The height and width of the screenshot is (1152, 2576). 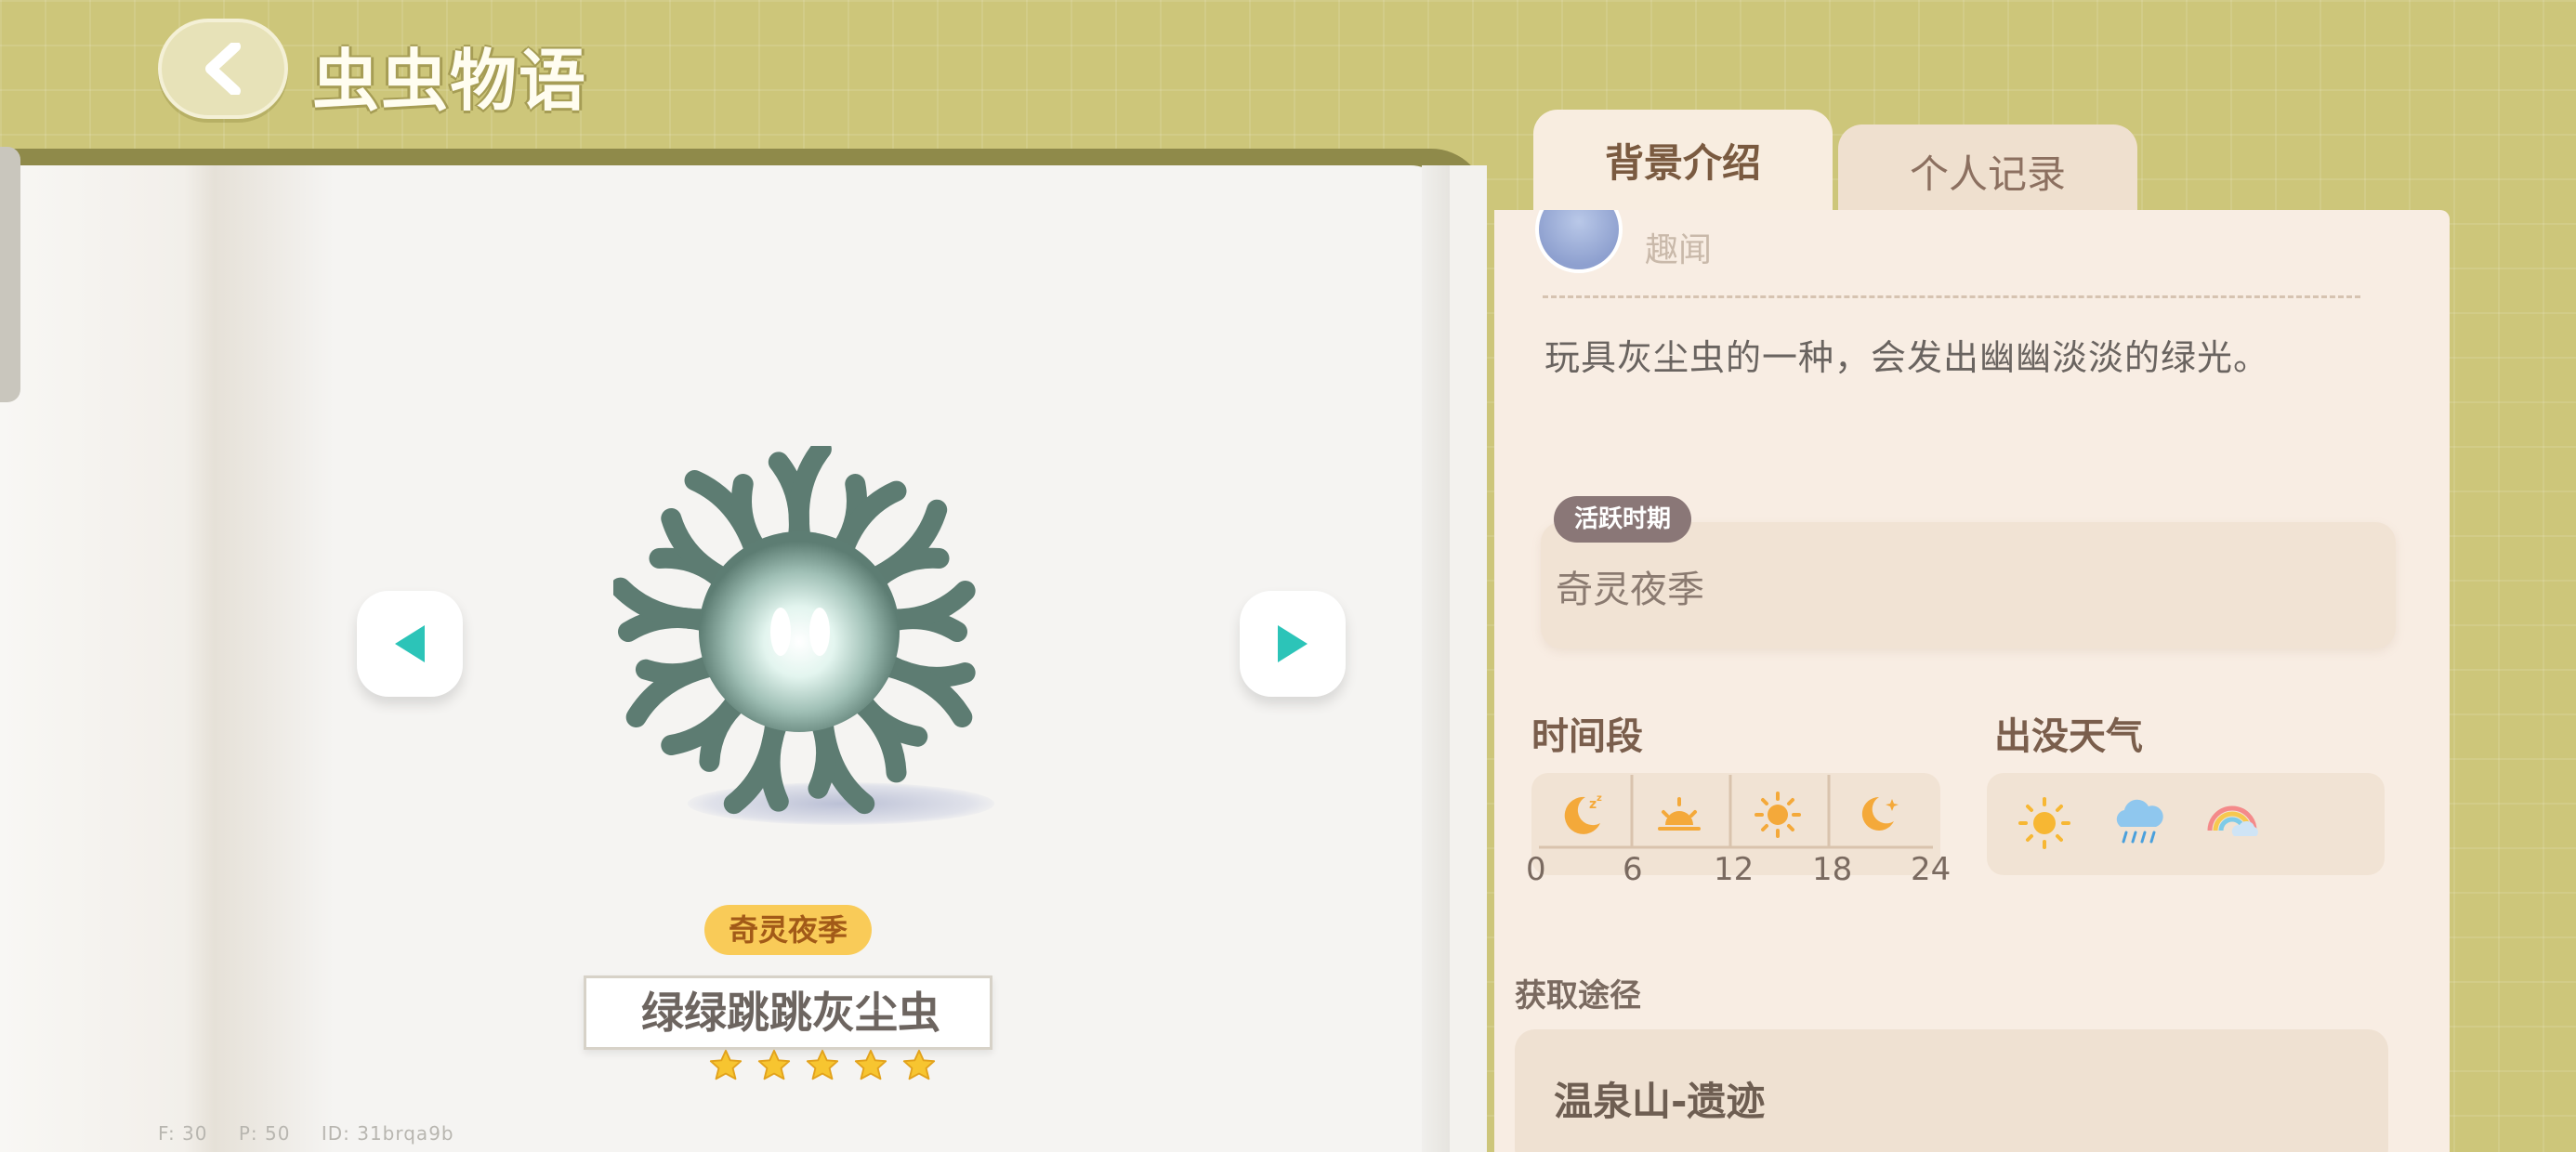 What do you see at coordinates (1587, 736) in the screenshot?
I see `time-period-title: 时间段` at bounding box center [1587, 736].